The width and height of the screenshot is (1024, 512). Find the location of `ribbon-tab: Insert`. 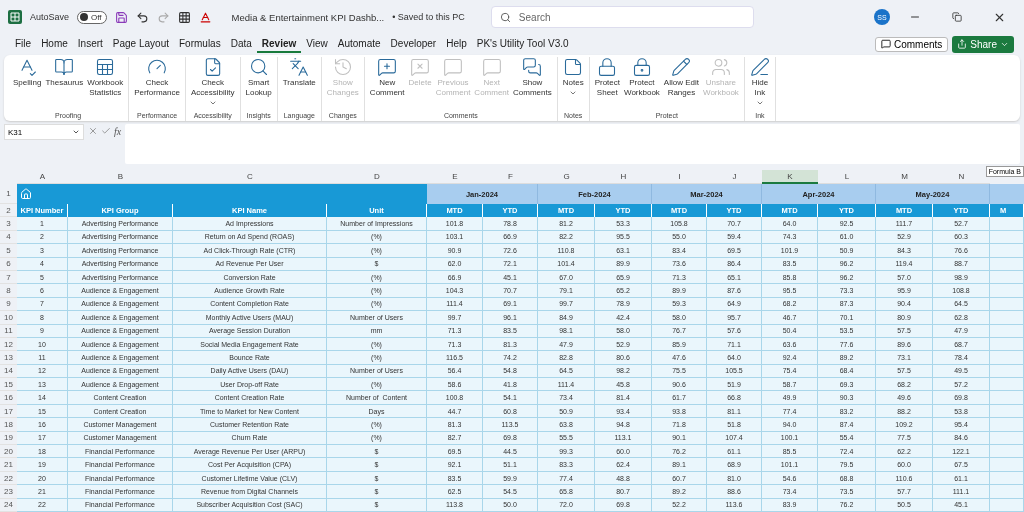

ribbon-tab: Insert is located at coordinates (90, 44).